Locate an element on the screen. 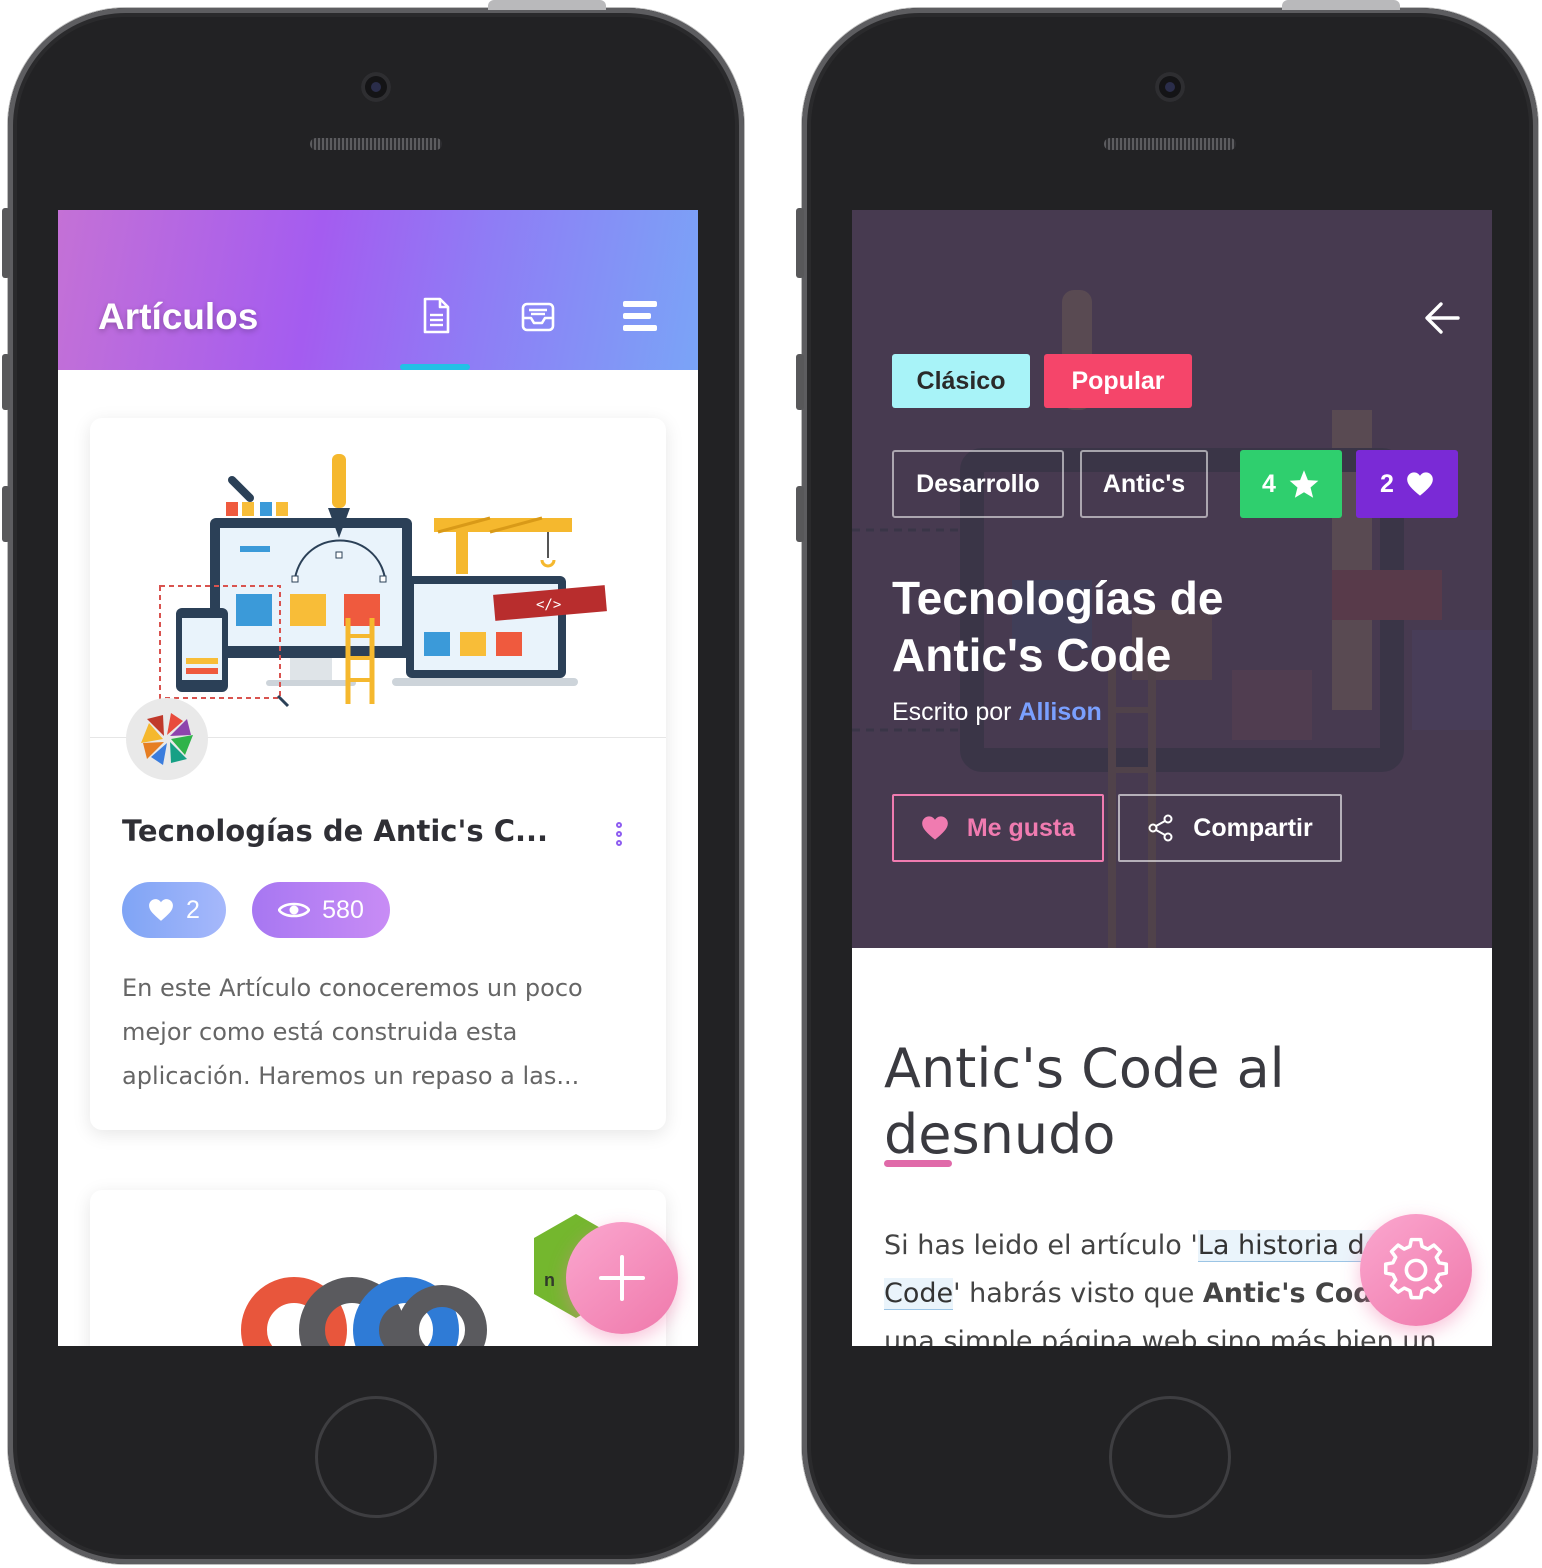 This screenshot has width=1542, height=1568. author-avatar is located at coordinates (167, 739).